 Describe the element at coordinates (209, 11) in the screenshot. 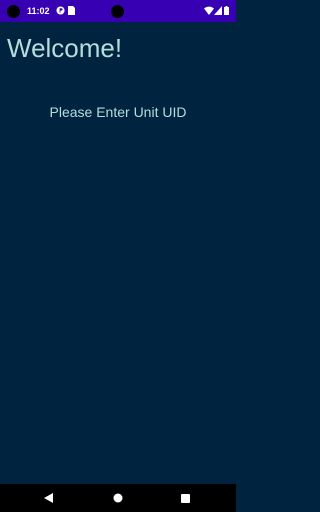

I see `wifi-icon` at that location.